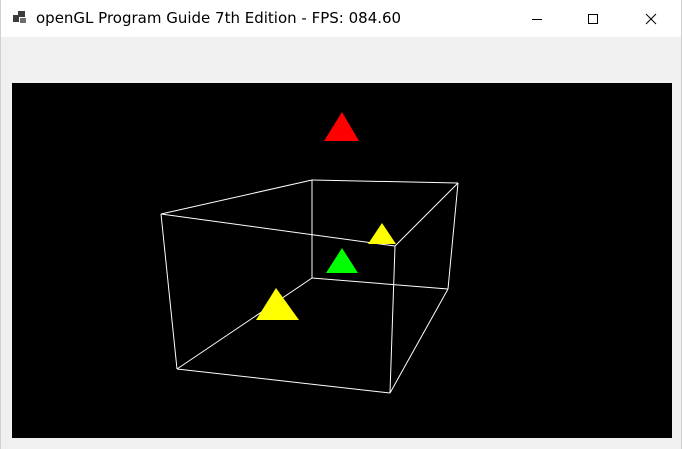 This screenshot has height=449, width=682. I want to click on close-button, so click(651, 18).